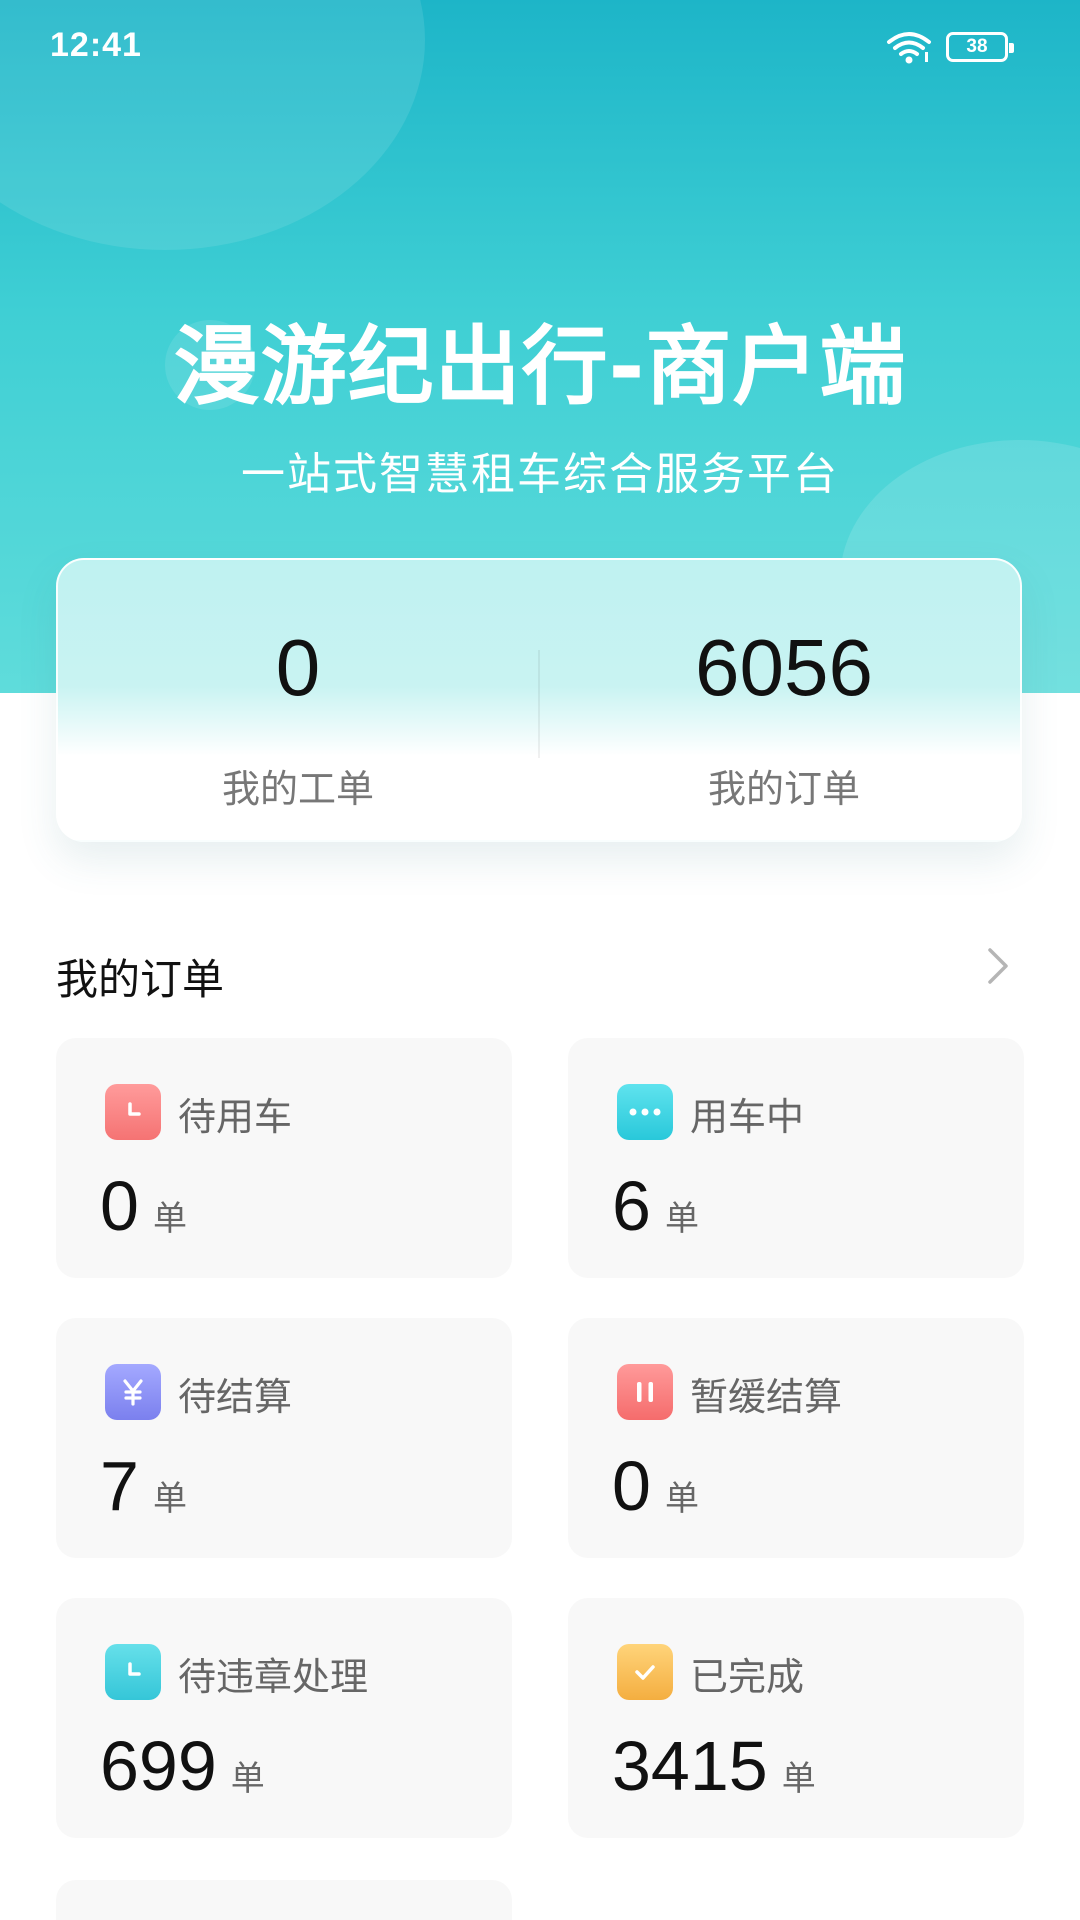 The width and height of the screenshot is (1080, 1920). What do you see at coordinates (284, 1900) in the screenshot?
I see `order-tile-partial` at bounding box center [284, 1900].